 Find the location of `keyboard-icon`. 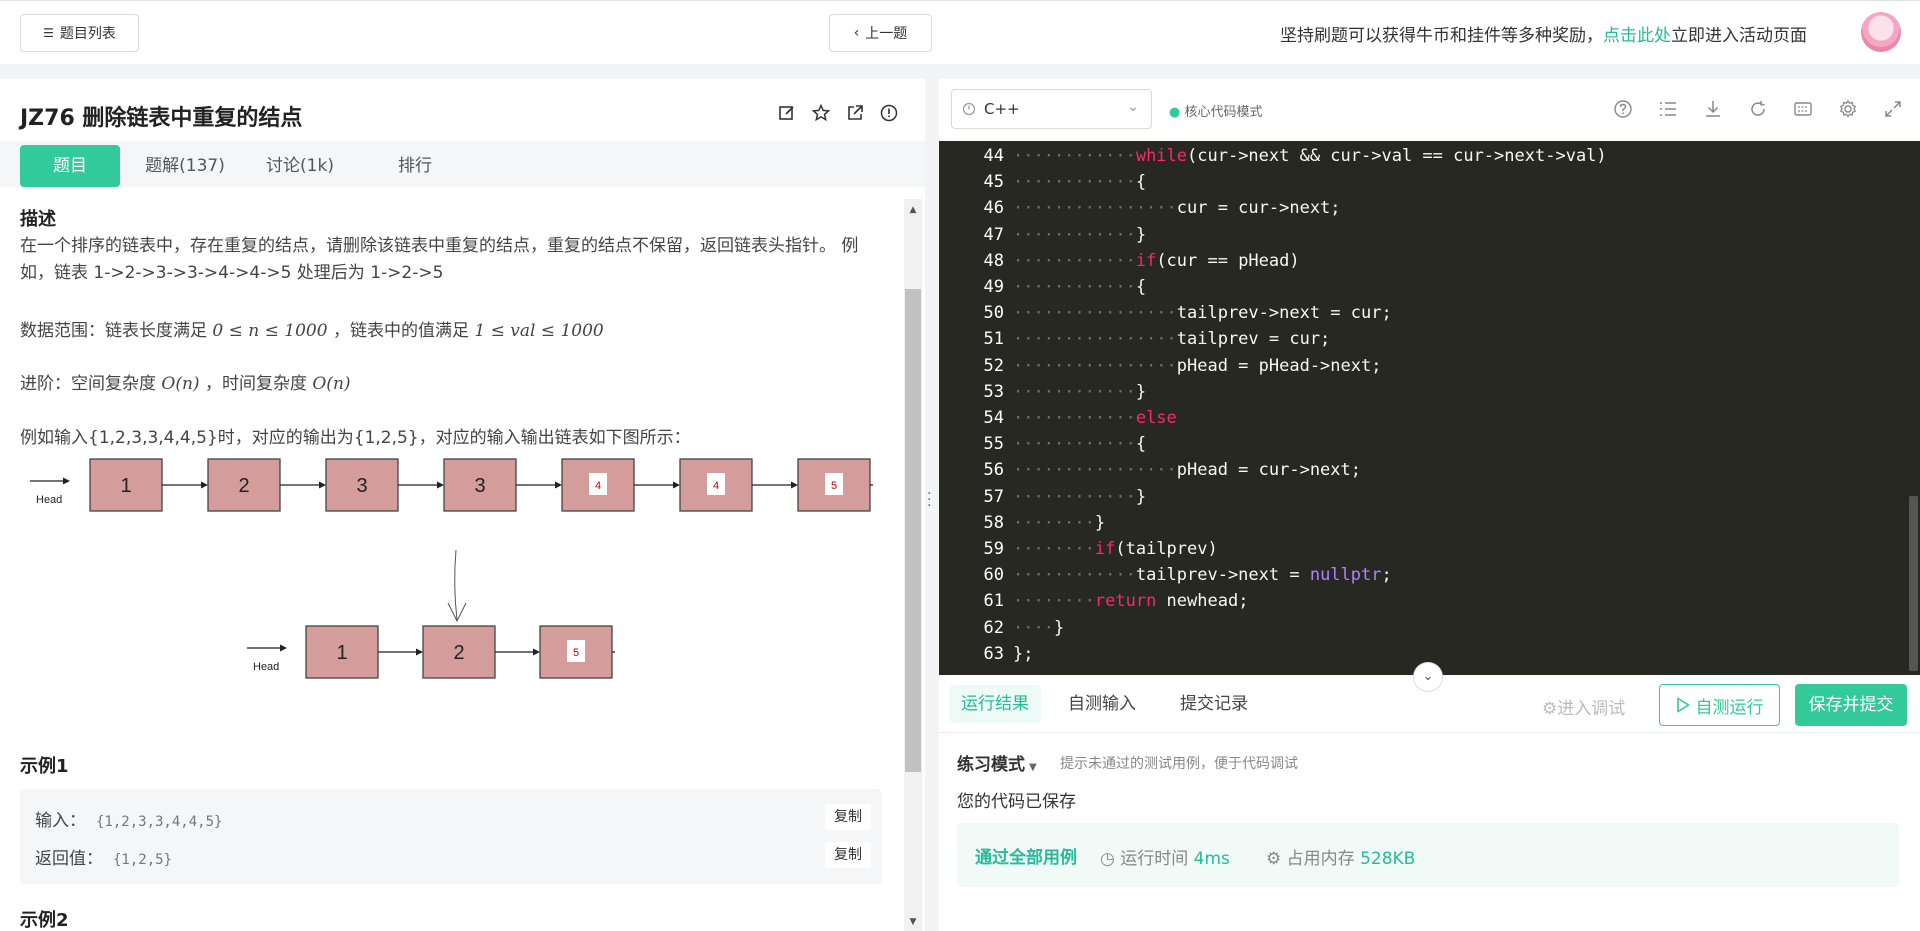

keyboard-icon is located at coordinates (1803, 109).